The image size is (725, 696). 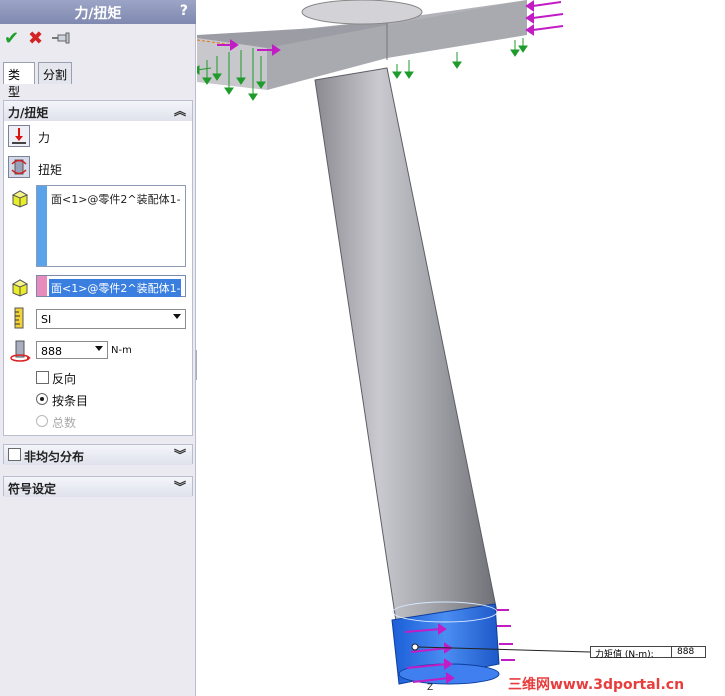 What do you see at coordinates (72, 350) in the screenshot?
I see `torque-value-input: 888` at bounding box center [72, 350].